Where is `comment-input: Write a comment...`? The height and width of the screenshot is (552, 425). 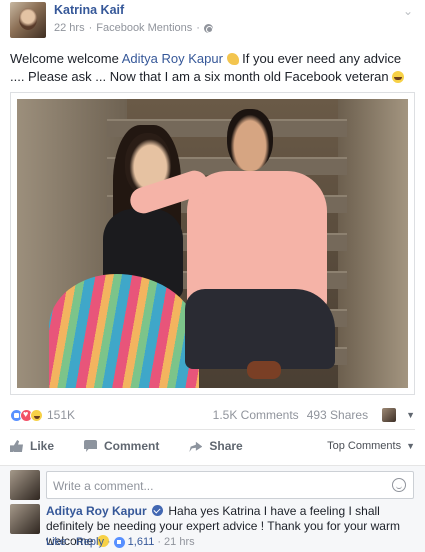
comment-input: Write a comment... is located at coordinates (230, 485).